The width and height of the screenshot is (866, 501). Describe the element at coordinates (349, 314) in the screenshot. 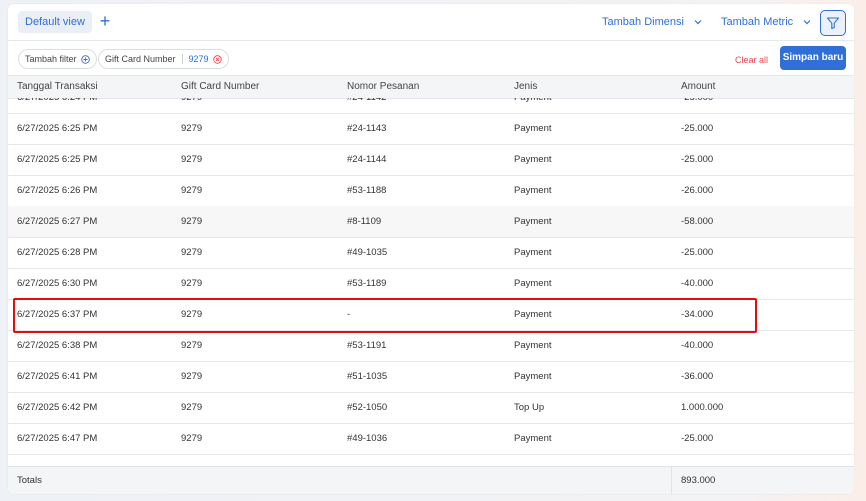

I see `cell-order-number: -` at that location.